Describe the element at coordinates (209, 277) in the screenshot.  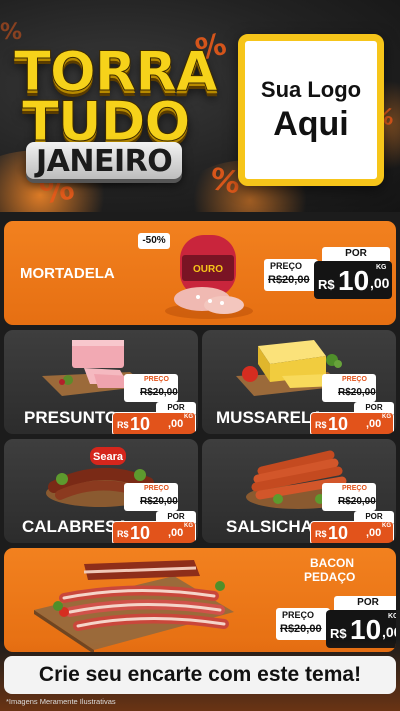
I see `mortadela-image: OURO` at that location.